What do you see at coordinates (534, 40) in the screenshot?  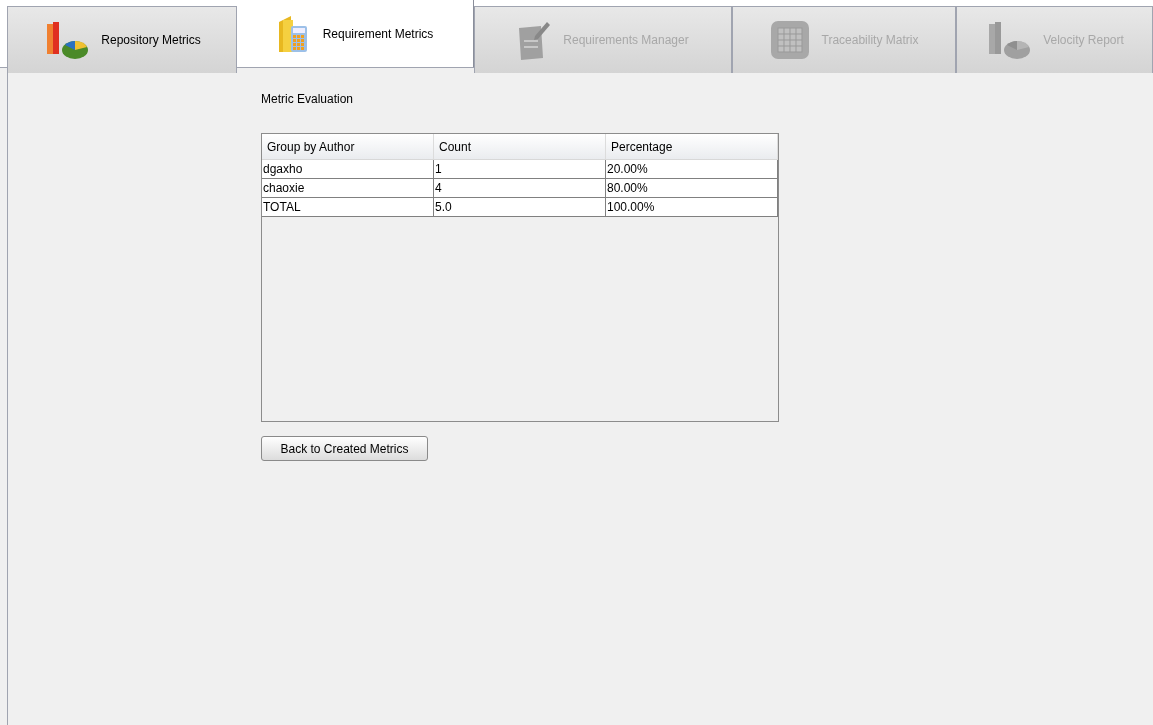 I see `checklist-icon` at bounding box center [534, 40].